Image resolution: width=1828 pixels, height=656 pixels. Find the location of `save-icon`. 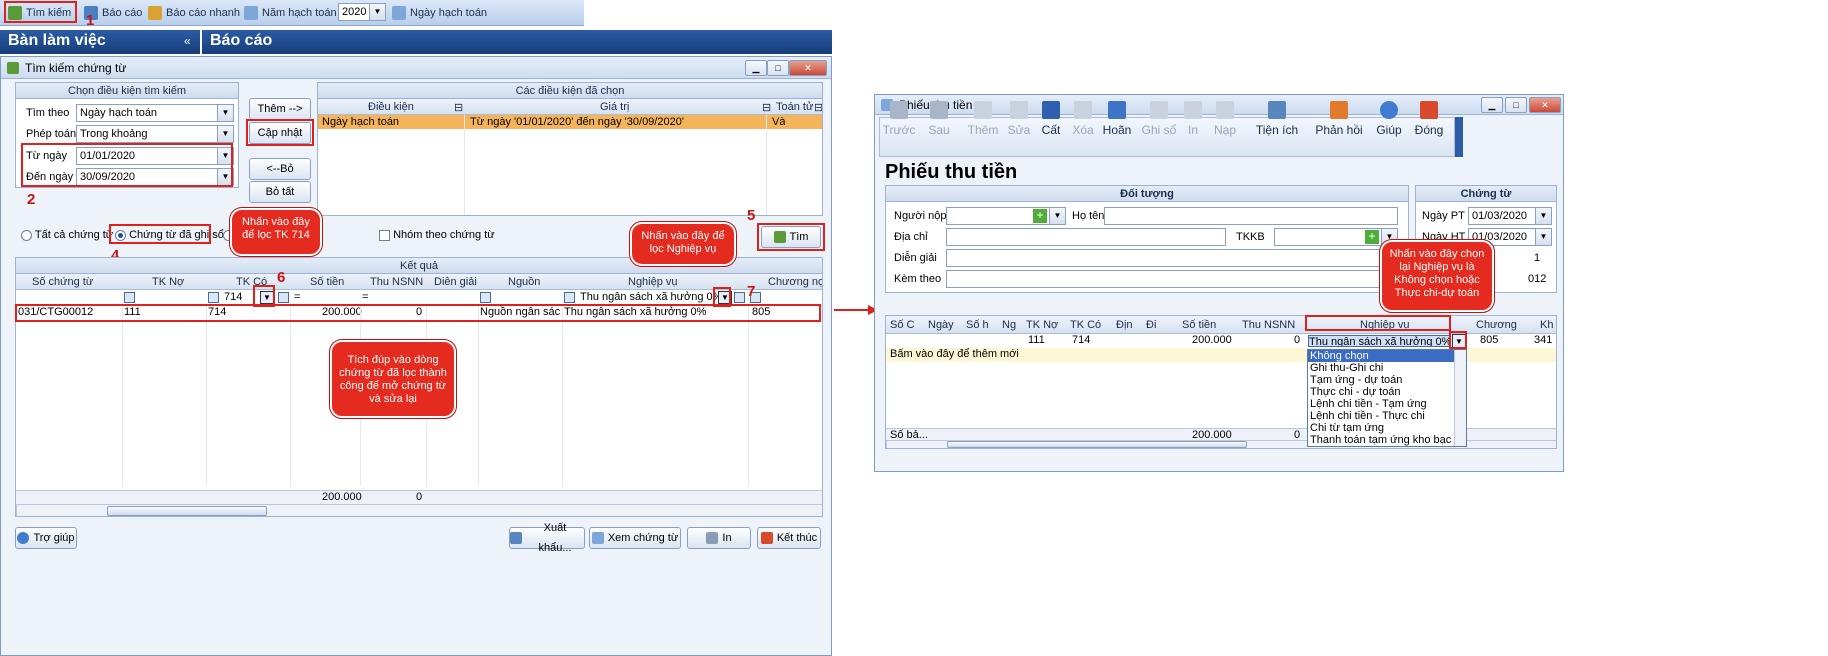

save-icon is located at coordinates (1051, 110).